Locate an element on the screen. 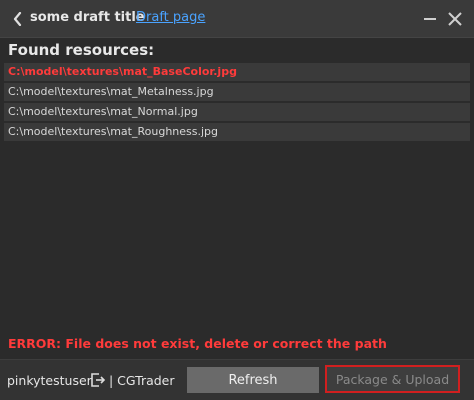 This screenshot has height=400, width=474. minimize-button is located at coordinates (430, 19).